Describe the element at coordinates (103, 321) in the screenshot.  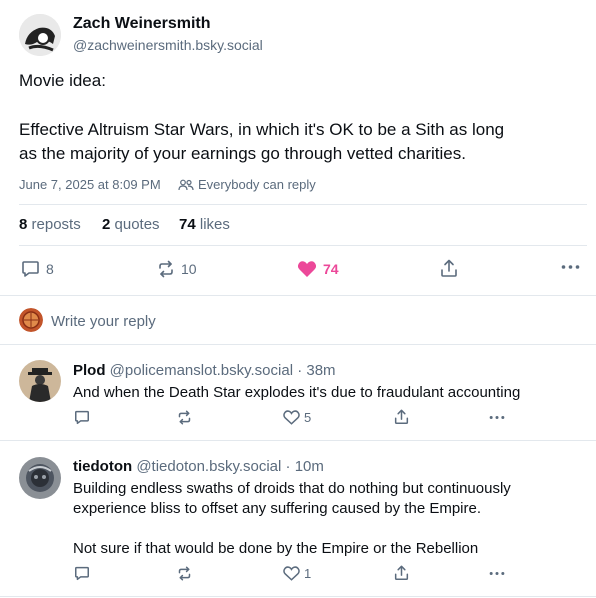
I see `reply-input: Write your reply` at that location.